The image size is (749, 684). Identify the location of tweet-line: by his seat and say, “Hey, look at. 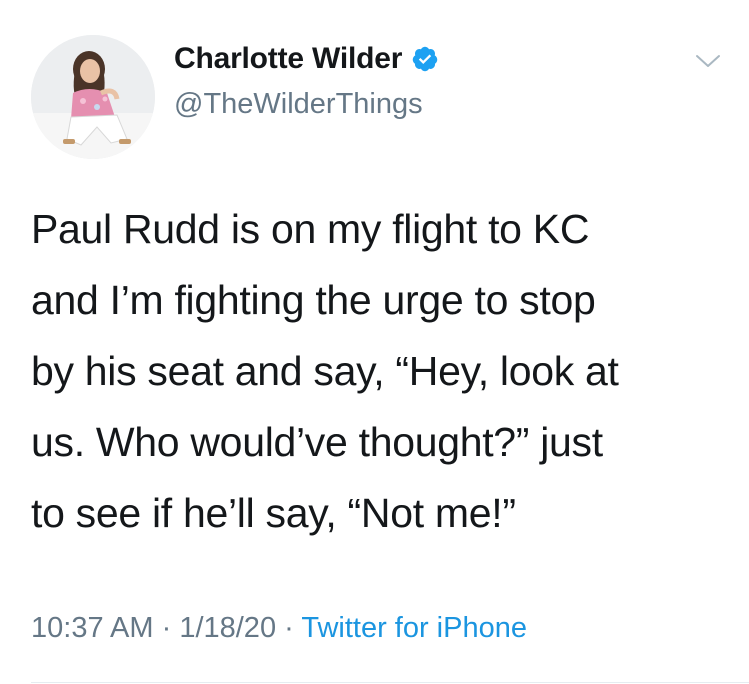
(325, 371).